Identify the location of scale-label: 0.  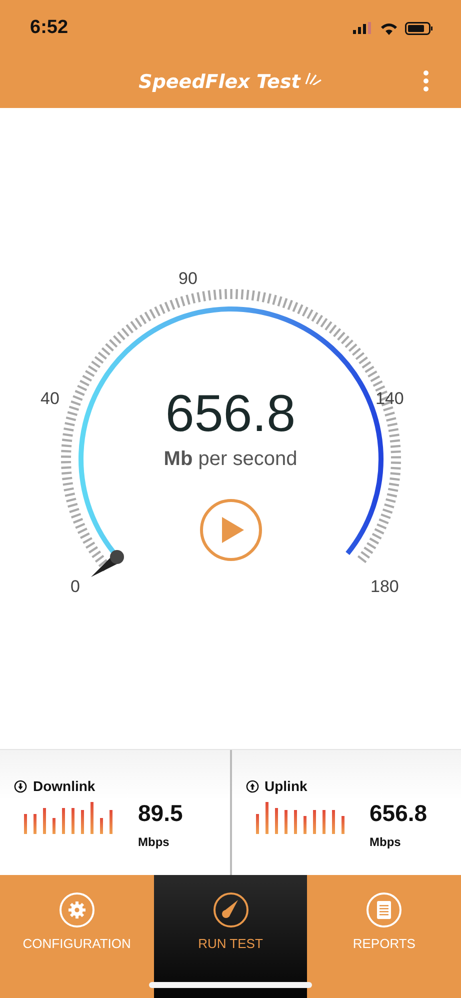
(75, 586).